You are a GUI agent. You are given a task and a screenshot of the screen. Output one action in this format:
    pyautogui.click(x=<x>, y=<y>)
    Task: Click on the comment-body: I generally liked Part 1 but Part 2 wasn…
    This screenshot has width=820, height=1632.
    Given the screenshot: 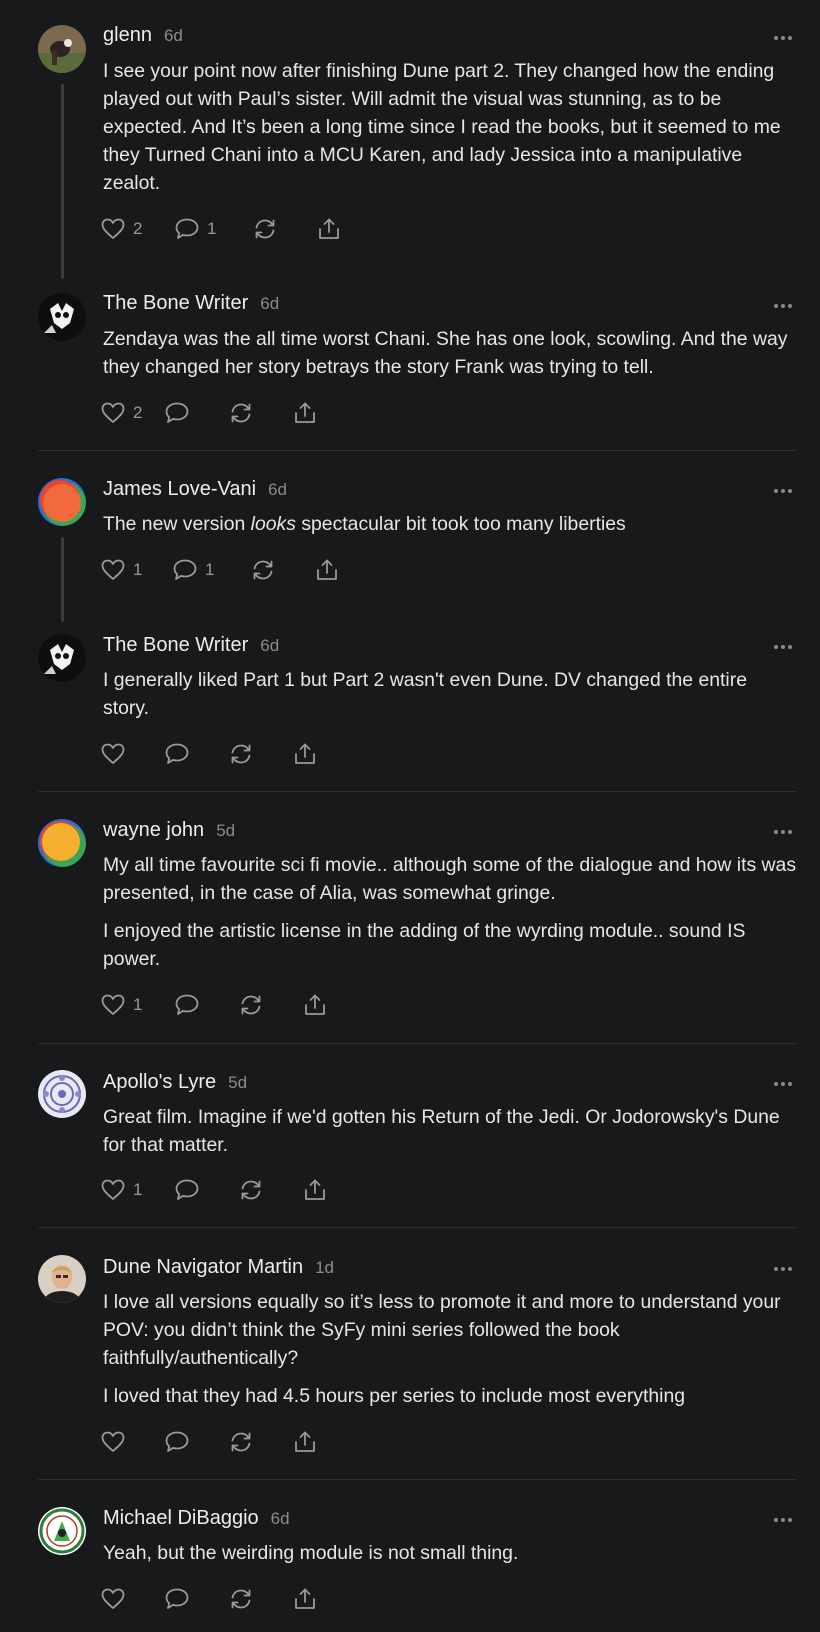 What is the action you would take?
    pyautogui.click(x=450, y=699)
    